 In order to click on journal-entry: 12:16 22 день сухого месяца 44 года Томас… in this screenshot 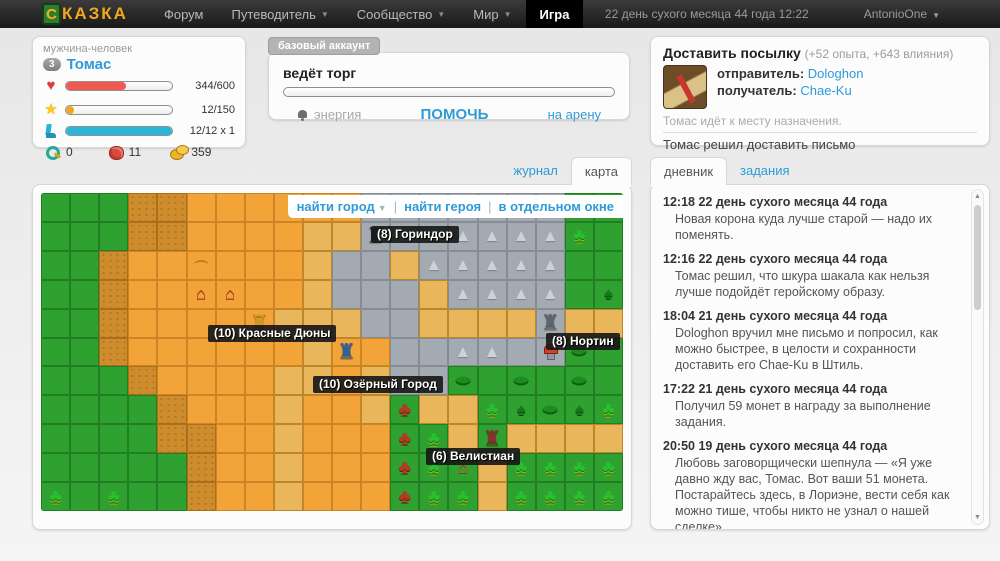, I will do `click(813, 276)`.